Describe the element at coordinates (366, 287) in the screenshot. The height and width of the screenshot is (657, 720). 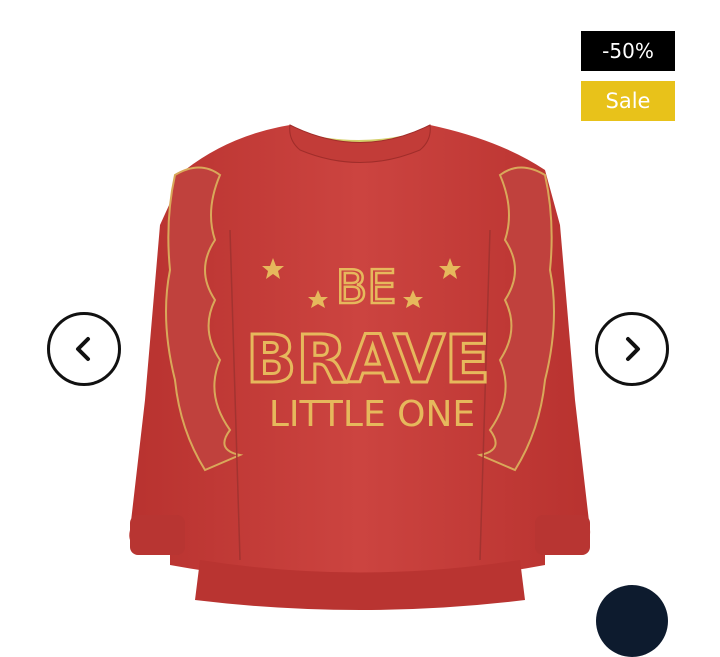
I see `print-line-be: BE` at that location.